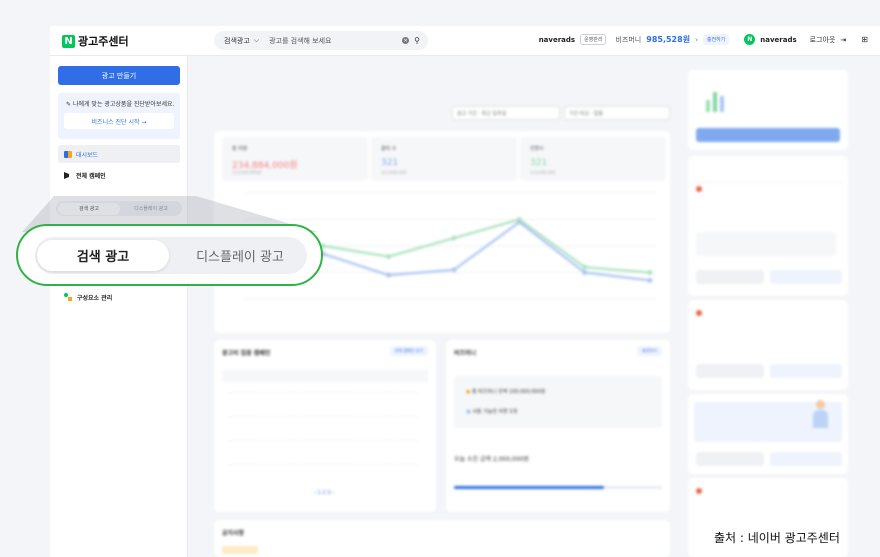 The height and width of the screenshot is (557, 880). What do you see at coordinates (68, 175) in the screenshot?
I see `megaphone-icon` at bounding box center [68, 175].